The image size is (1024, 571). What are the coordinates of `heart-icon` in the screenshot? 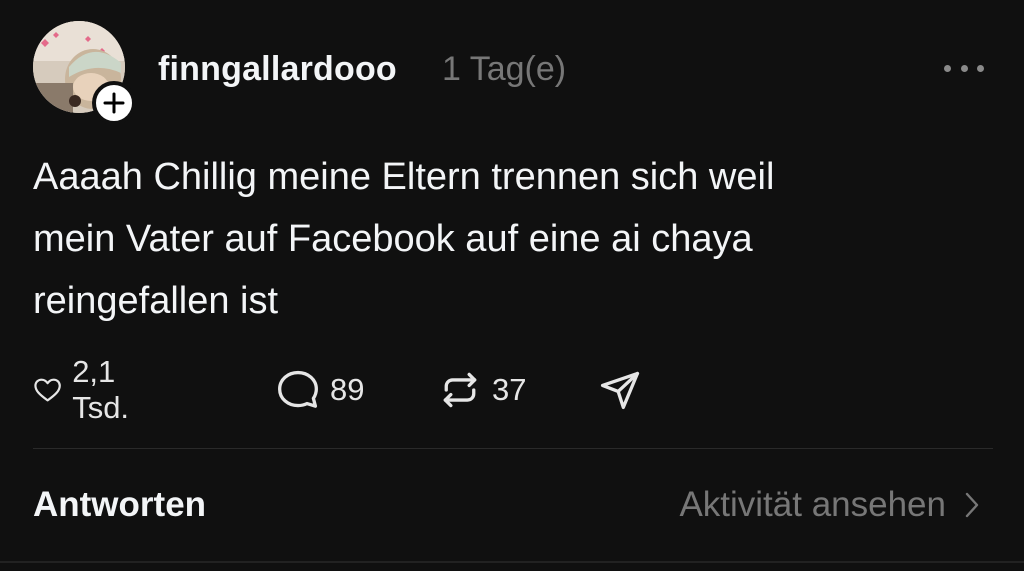 It's located at (47, 390).